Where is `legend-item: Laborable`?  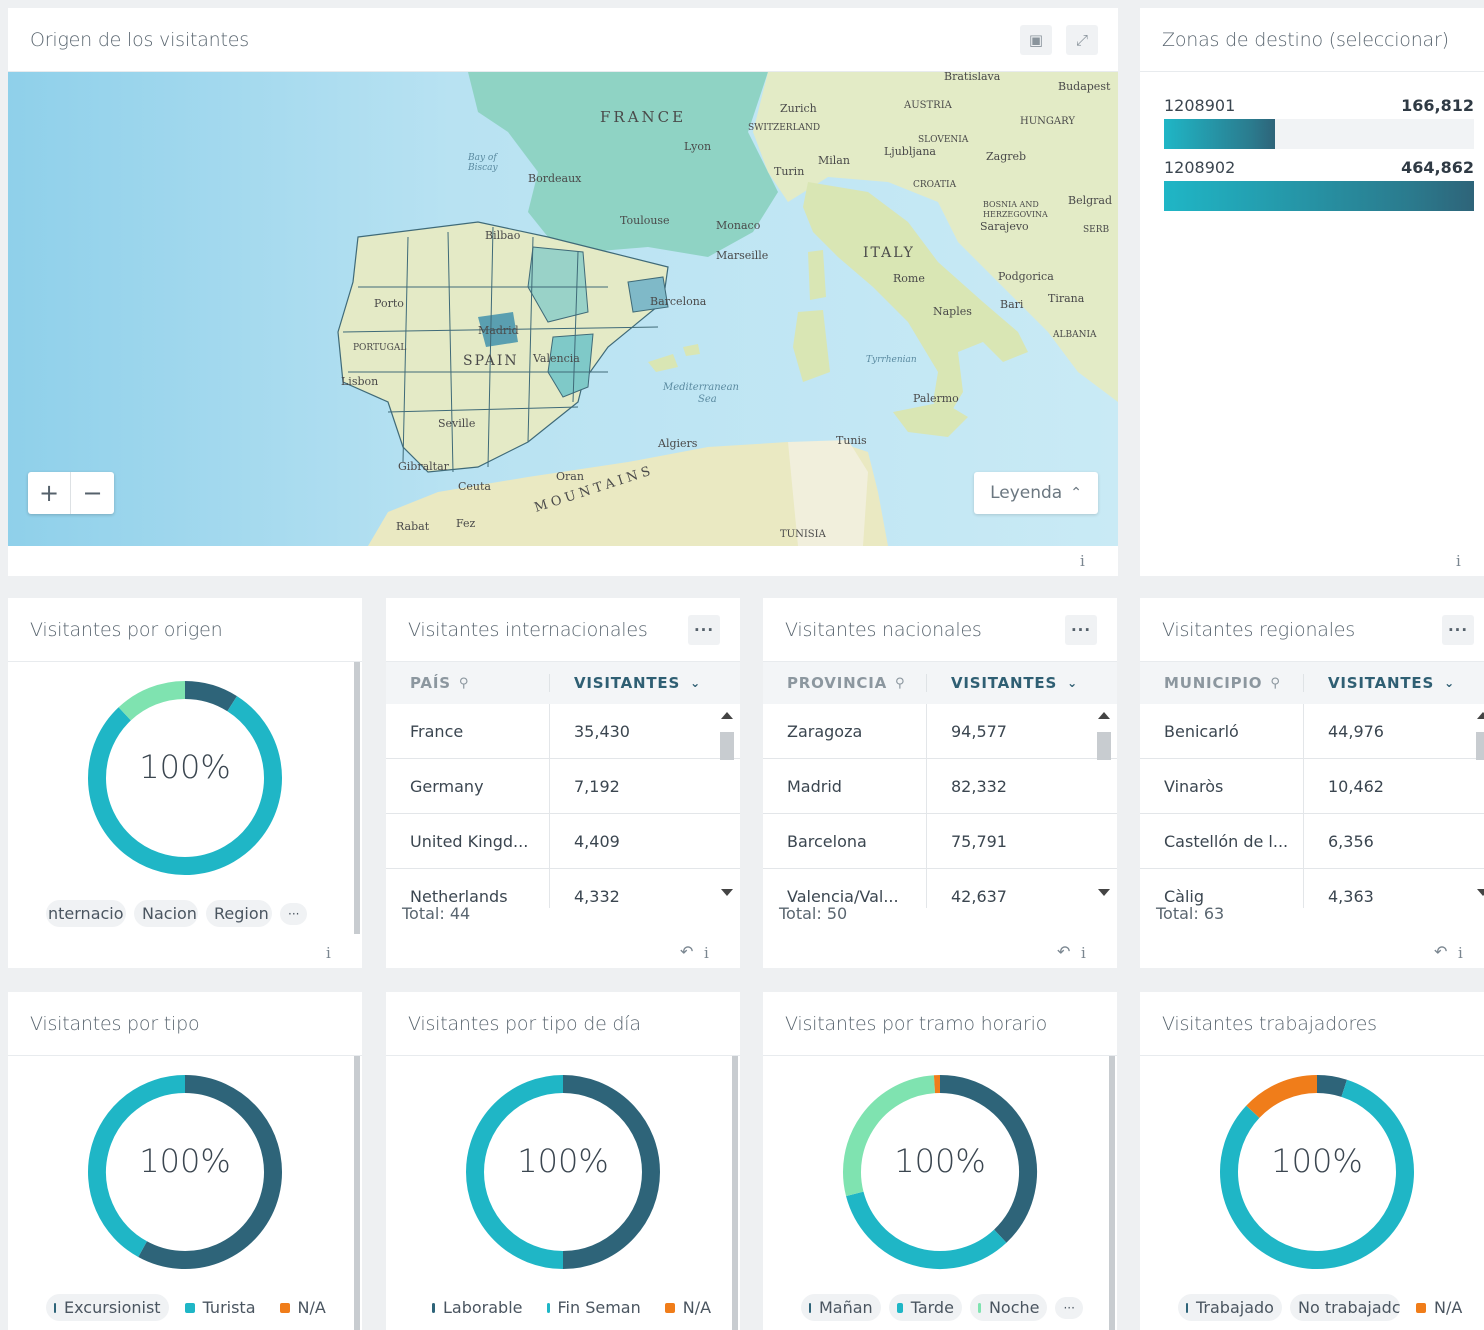 legend-item: Laborable is located at coordinates (477, 1307).